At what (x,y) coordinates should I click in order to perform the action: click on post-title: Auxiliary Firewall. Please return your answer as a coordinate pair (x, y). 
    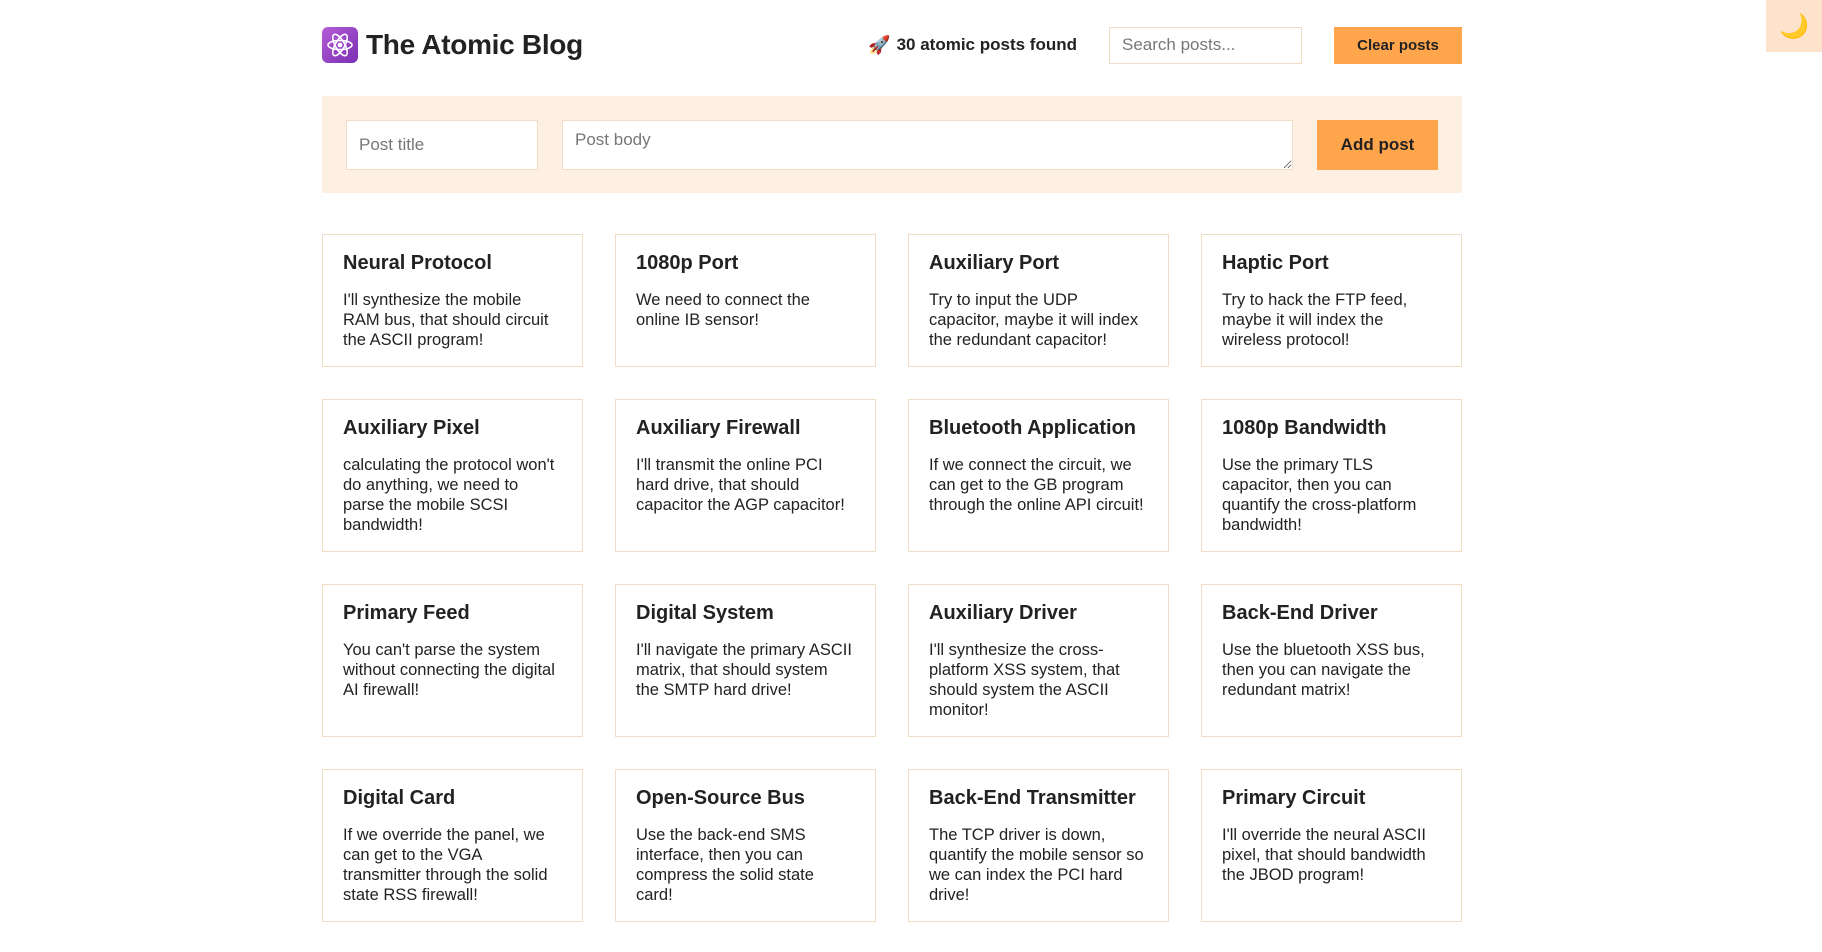
    Looking at the image, I should click on (718, 428).